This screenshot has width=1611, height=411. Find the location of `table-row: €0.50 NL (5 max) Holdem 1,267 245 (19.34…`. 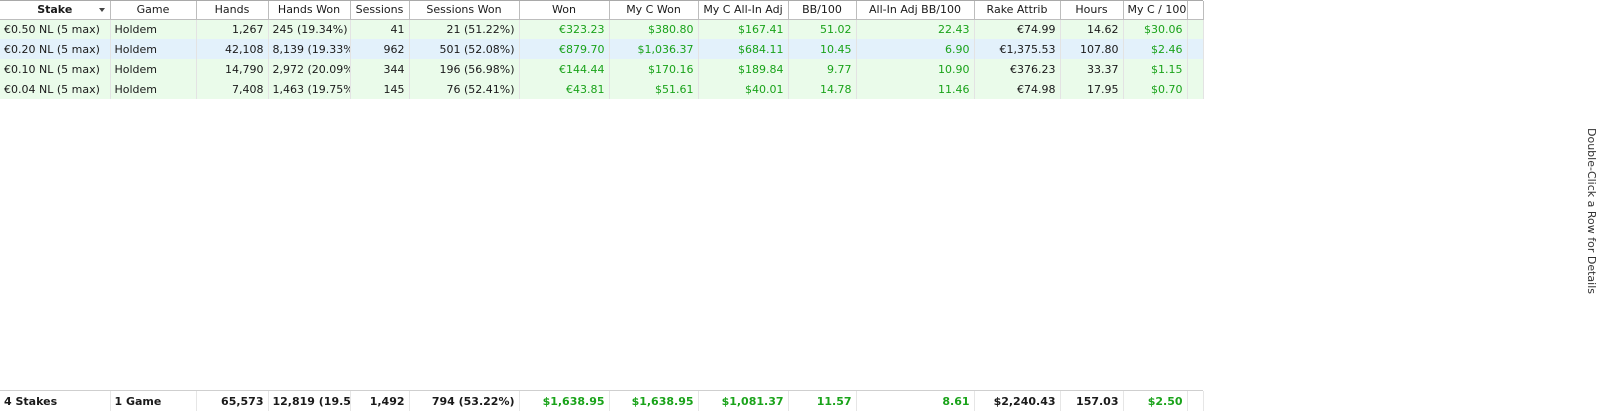

table-row: €0.50 NL (5 max) Holdem 1,267 245 (19.34… is located at coordinates (602, 29).